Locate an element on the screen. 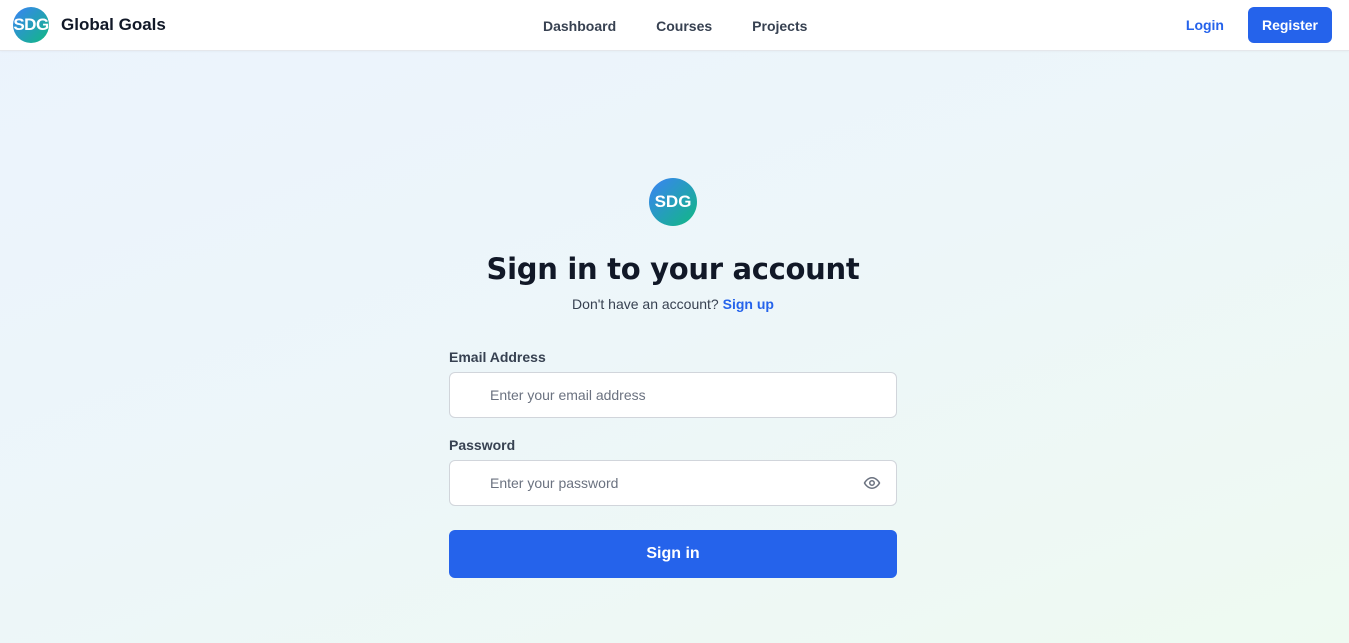  brand-name: Global Goals is located at coordinates (113, 25).